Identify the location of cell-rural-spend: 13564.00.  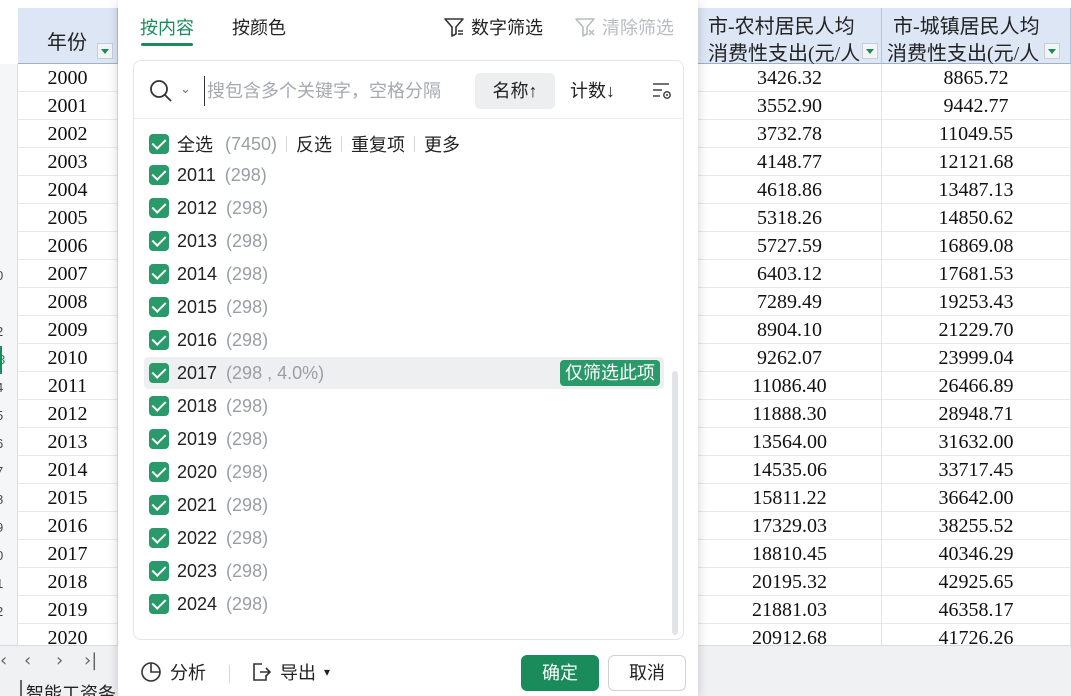
(790, 442).